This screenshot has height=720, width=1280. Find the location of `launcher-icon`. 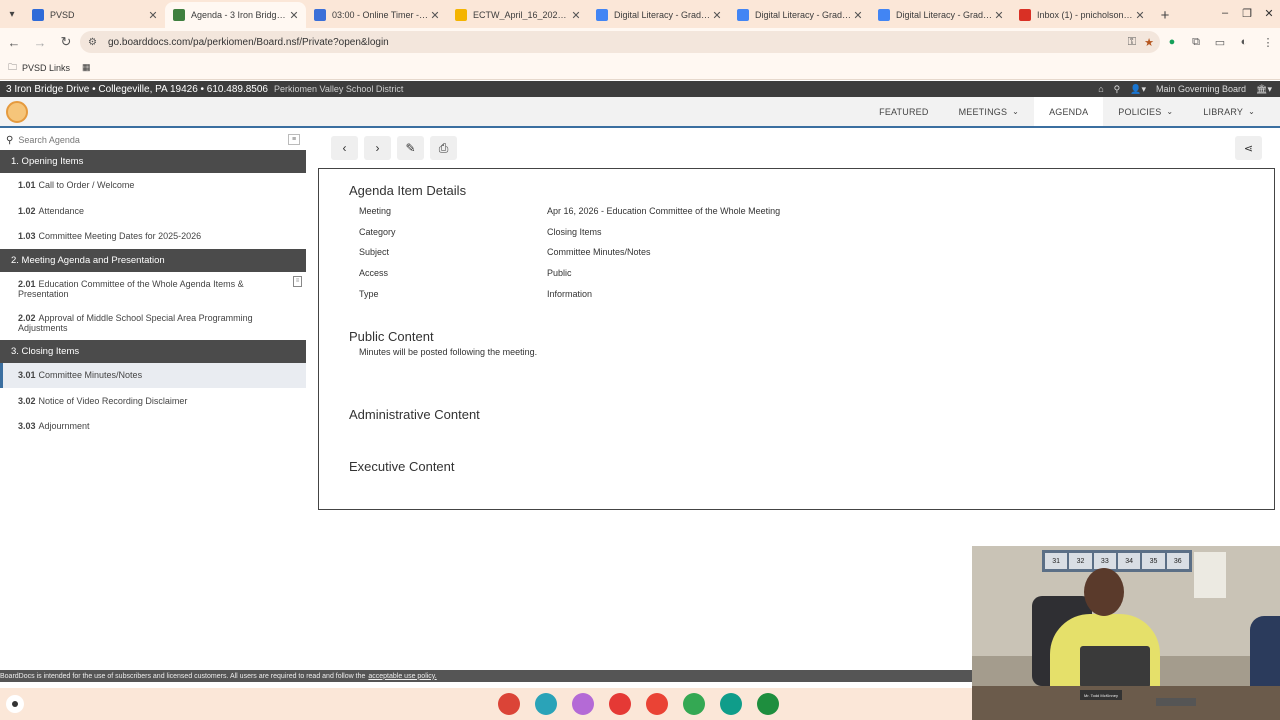

launcher-icon is located at coordinates (15, 704).